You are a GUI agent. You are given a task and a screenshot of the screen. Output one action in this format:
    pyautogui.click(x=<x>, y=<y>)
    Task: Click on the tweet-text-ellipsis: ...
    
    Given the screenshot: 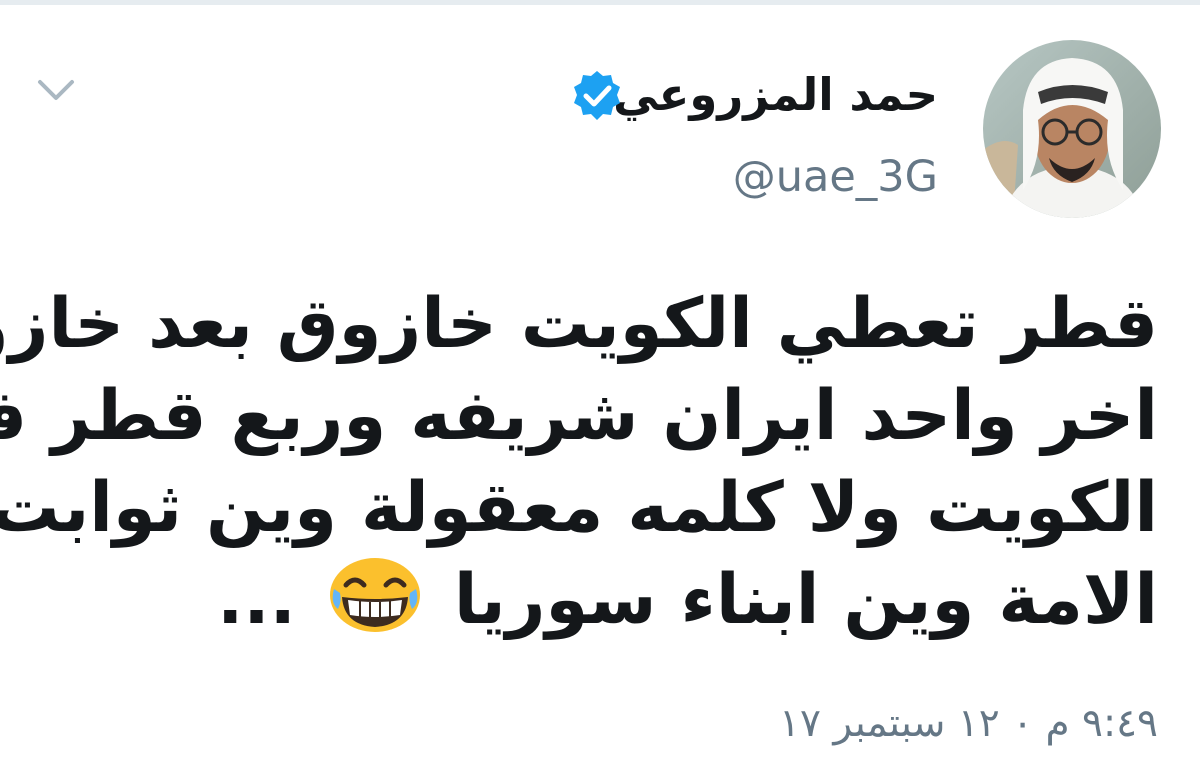 What is the action you would take?
    pyautogui.click(x=256, y=600)
    